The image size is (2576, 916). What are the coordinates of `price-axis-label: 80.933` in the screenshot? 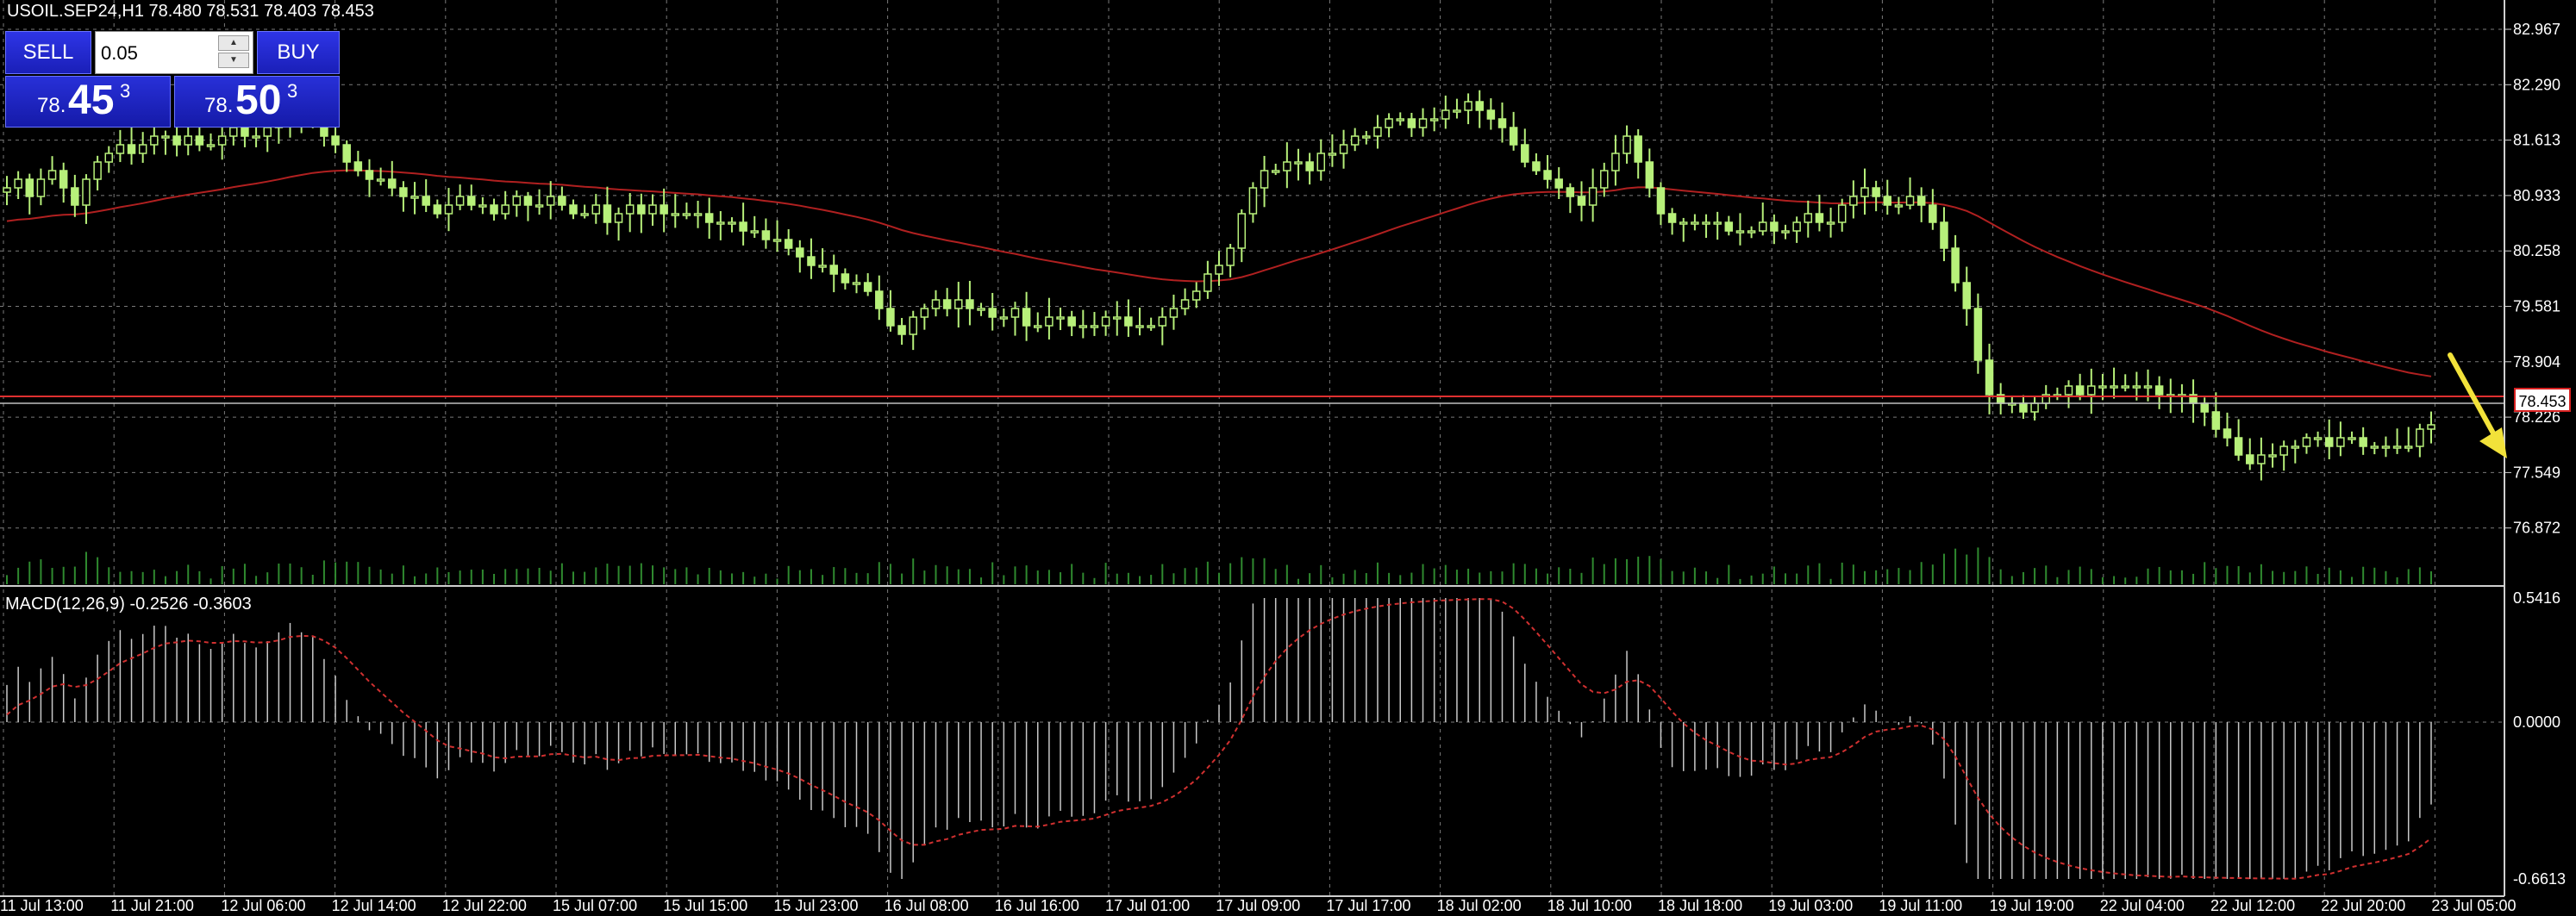 It's located at (2536, 195).